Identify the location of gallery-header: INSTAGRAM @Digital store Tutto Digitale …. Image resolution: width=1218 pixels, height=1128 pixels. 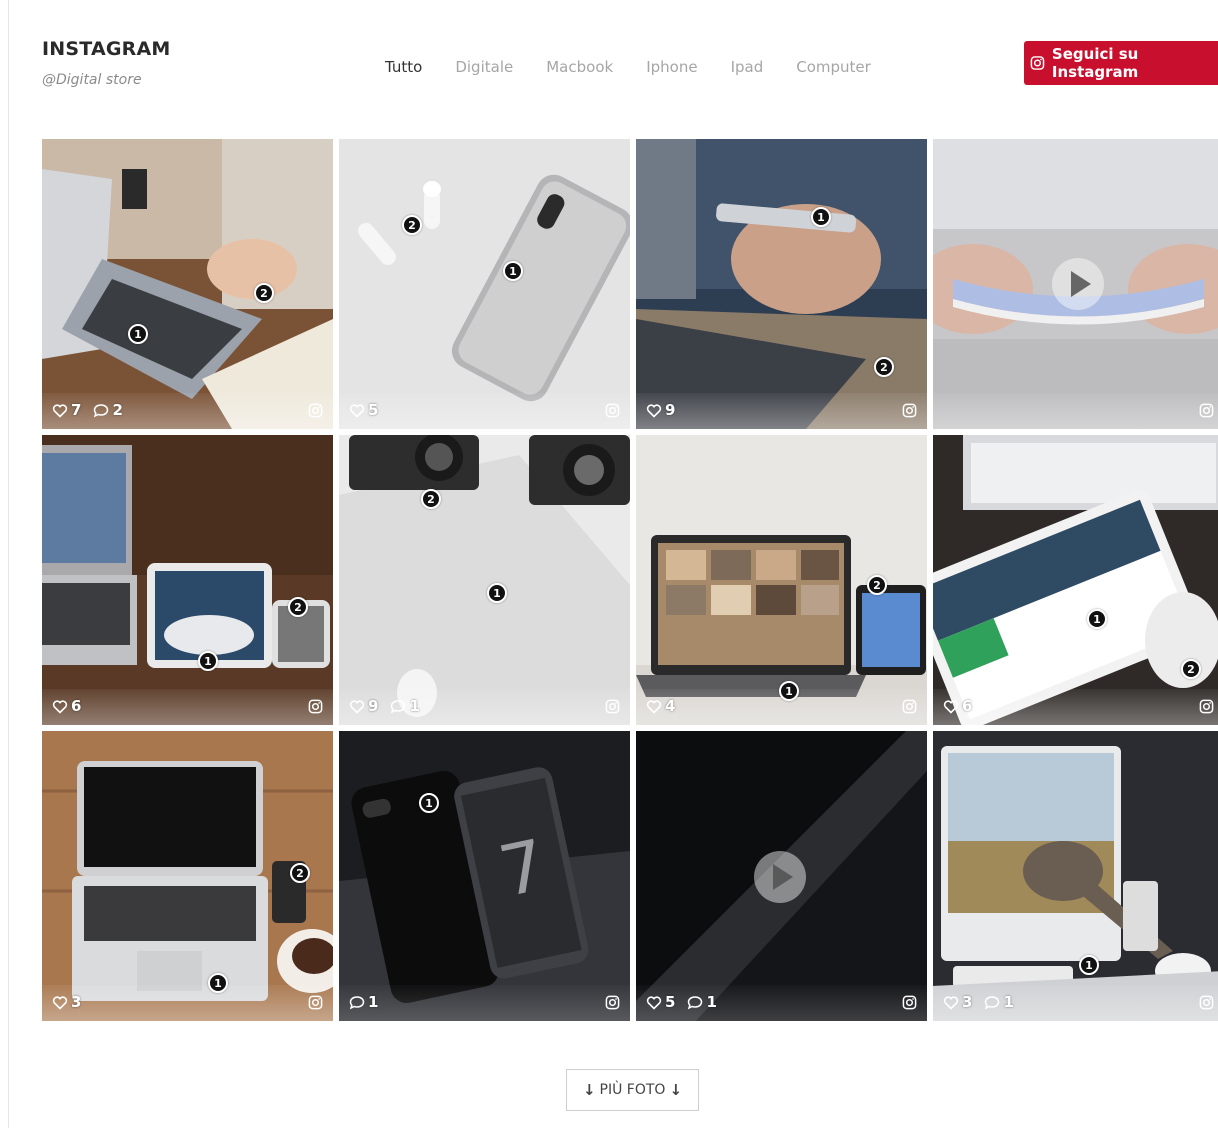
(630, 68).